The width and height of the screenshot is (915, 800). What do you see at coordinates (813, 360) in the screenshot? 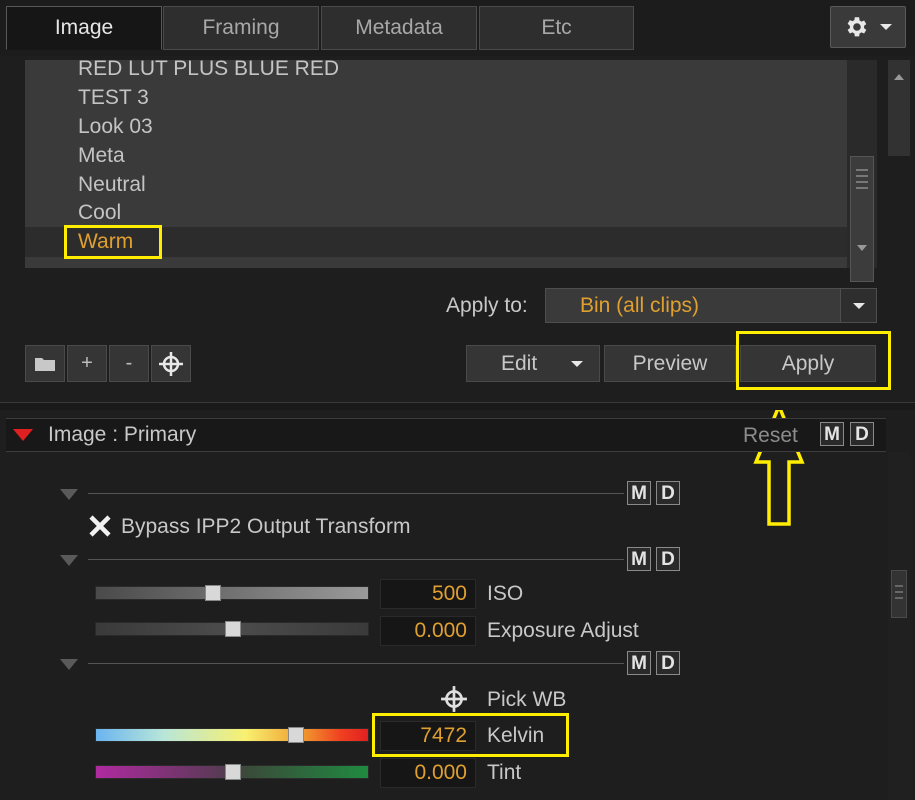
I see `highlight-box-apply` at bounding box center [813, 360].